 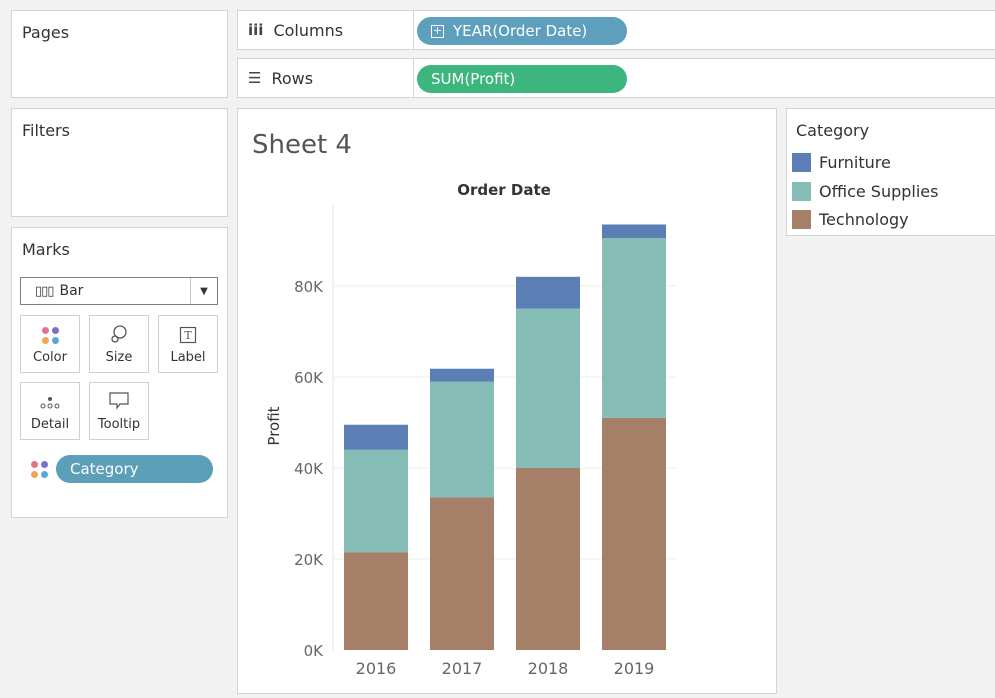 I want to click on bar-technology-2018, so click(x=548, y=558).